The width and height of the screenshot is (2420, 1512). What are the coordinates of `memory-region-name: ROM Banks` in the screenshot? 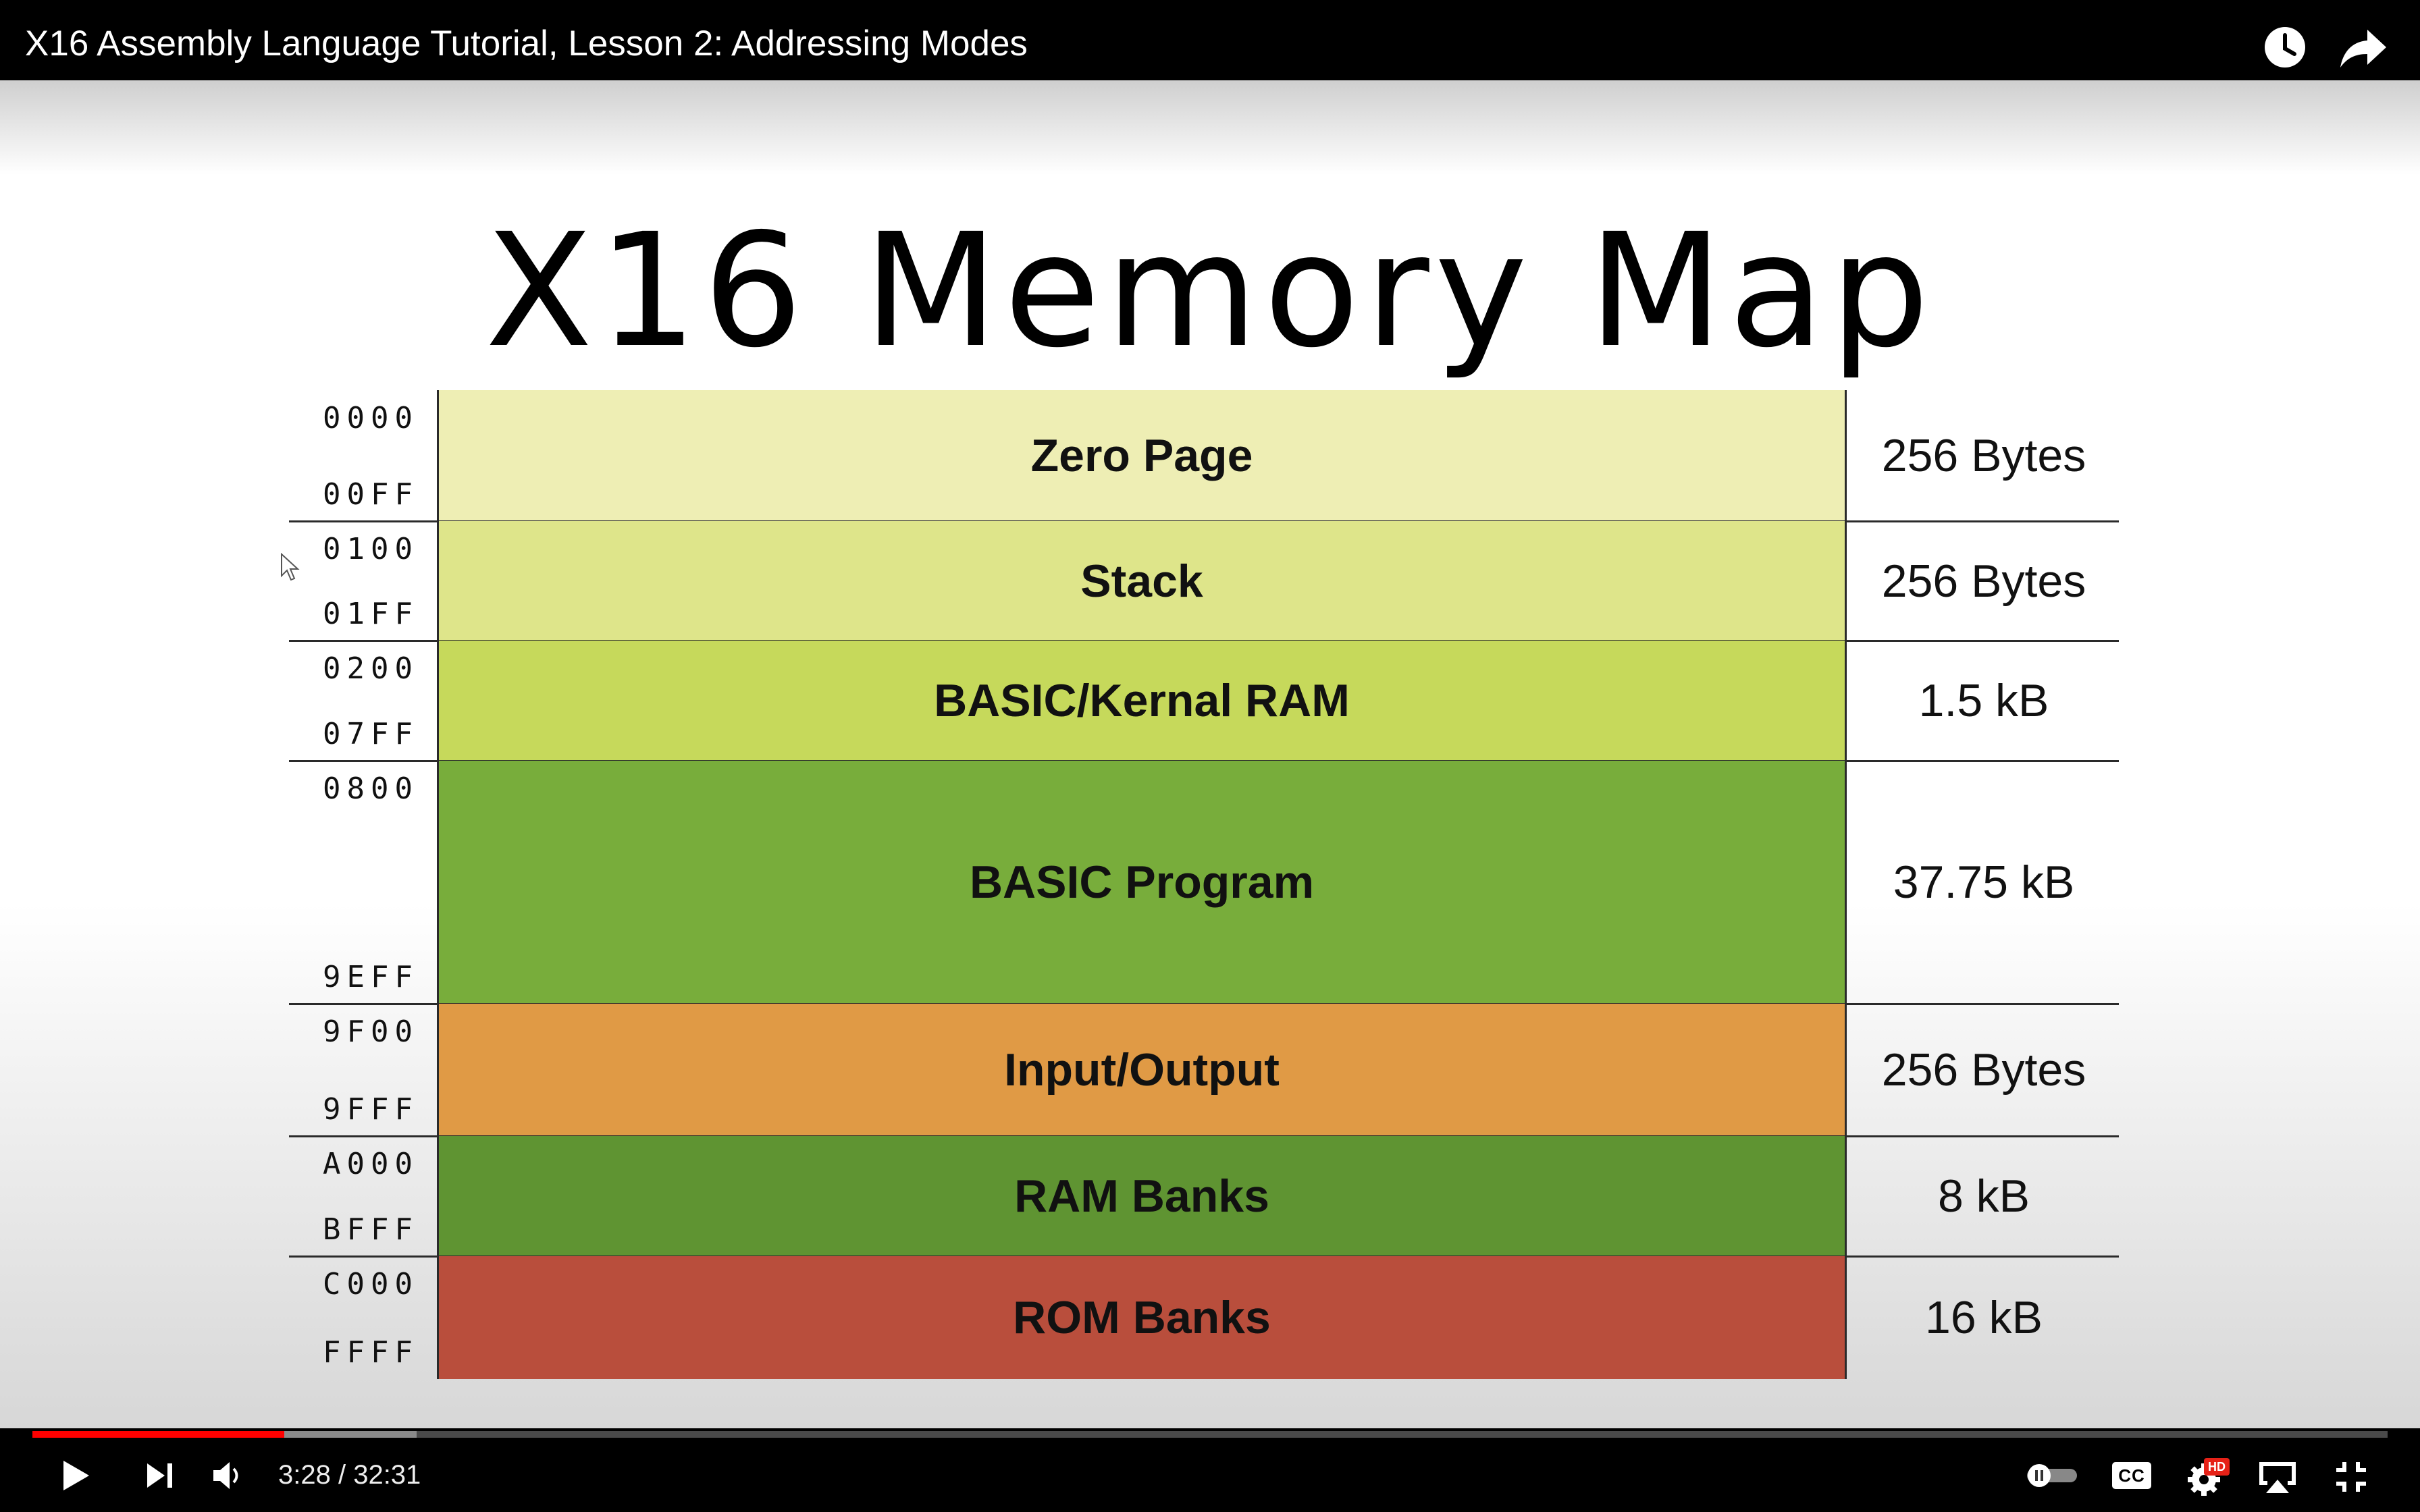 It's located at (1142, 1317).